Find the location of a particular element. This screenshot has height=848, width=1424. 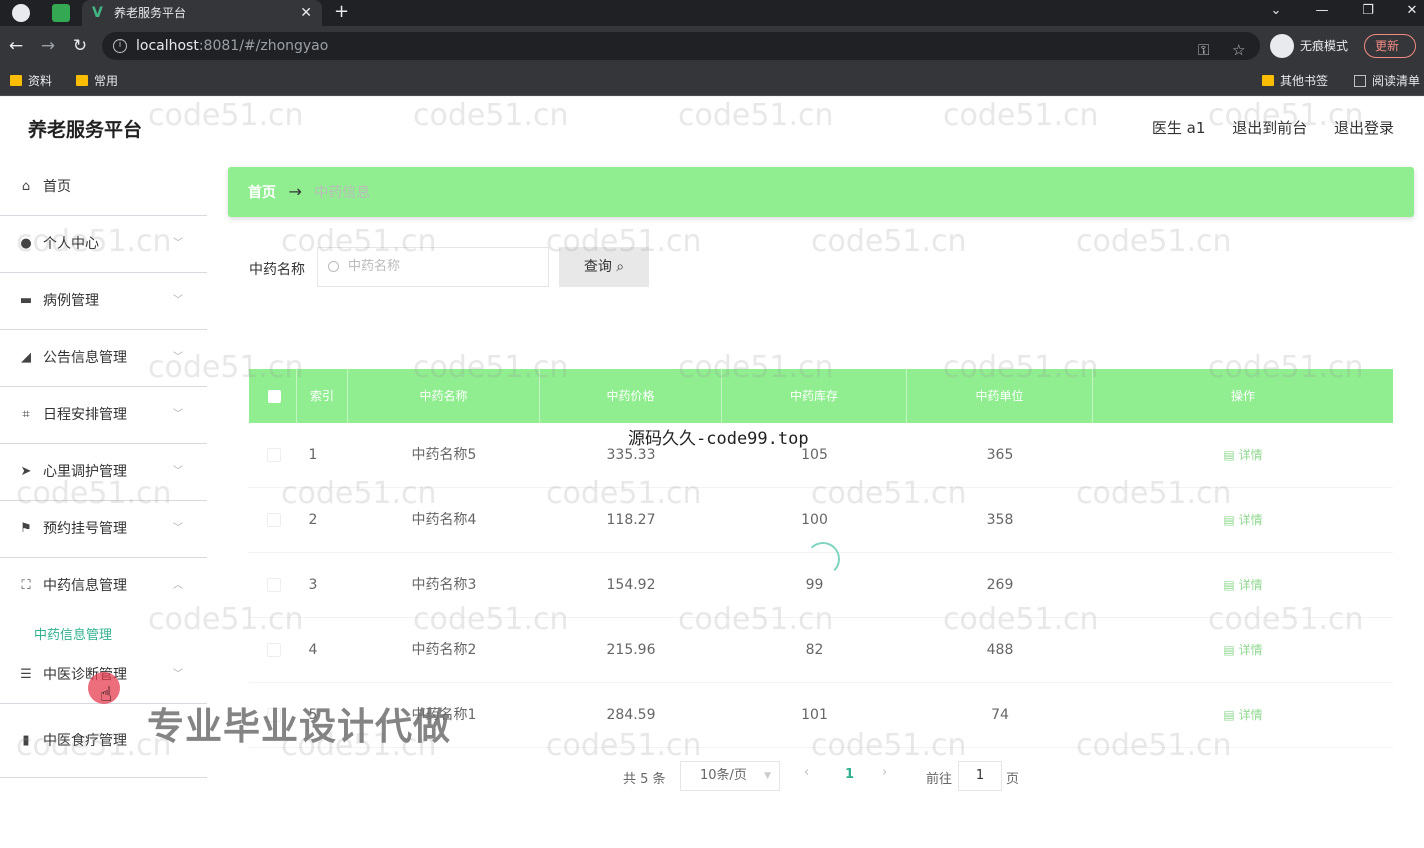

chevron-down-icon: ▼ is located at coordinates (767, 776).